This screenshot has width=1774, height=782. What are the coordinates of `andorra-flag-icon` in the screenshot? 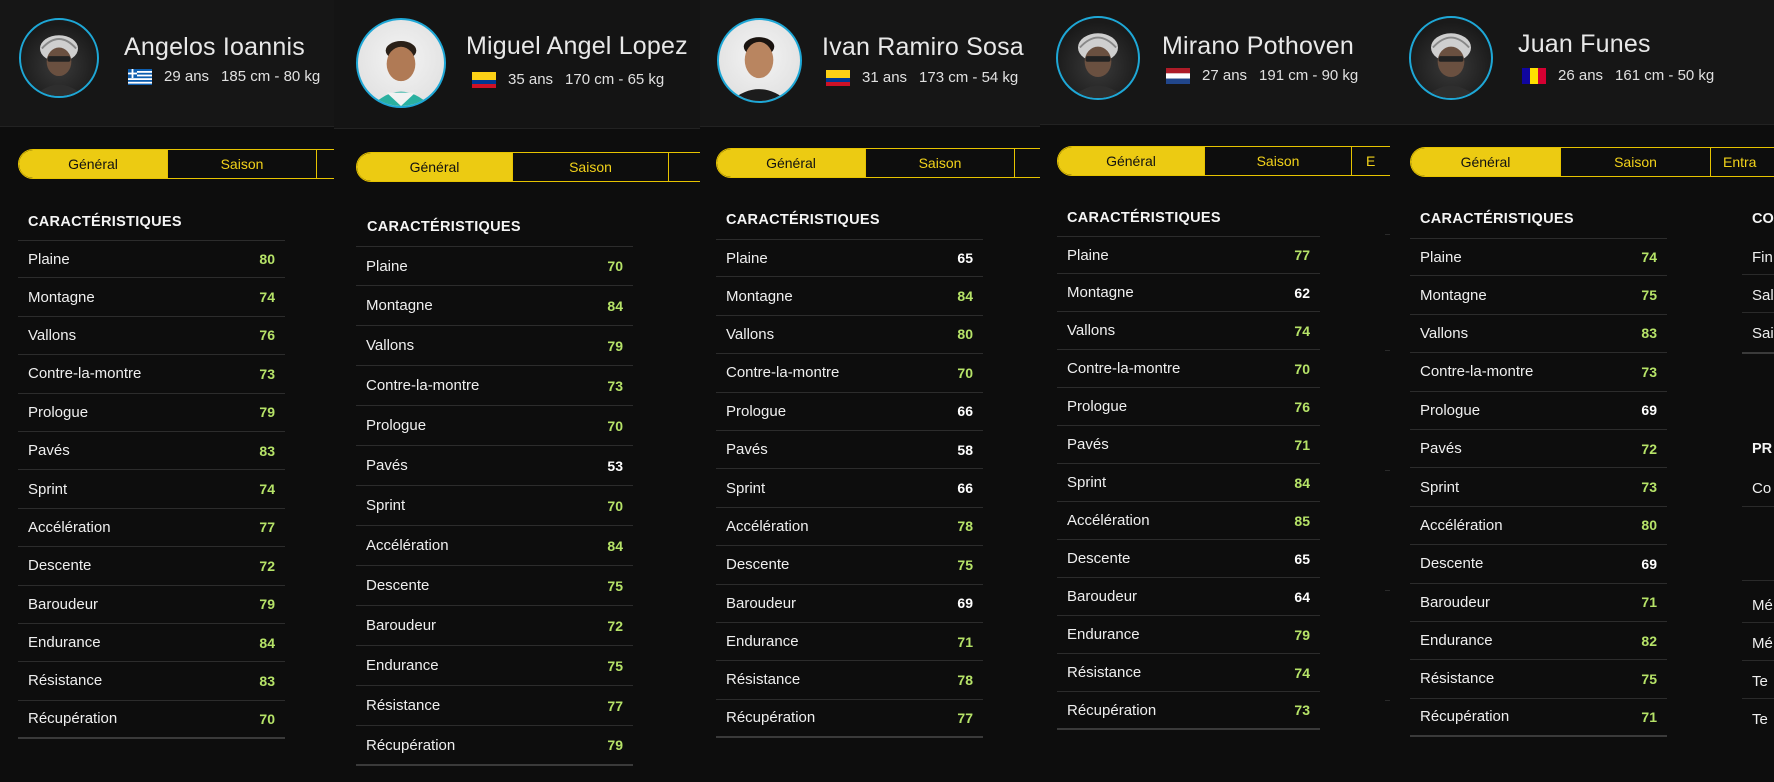 It's located at (1534, 75).